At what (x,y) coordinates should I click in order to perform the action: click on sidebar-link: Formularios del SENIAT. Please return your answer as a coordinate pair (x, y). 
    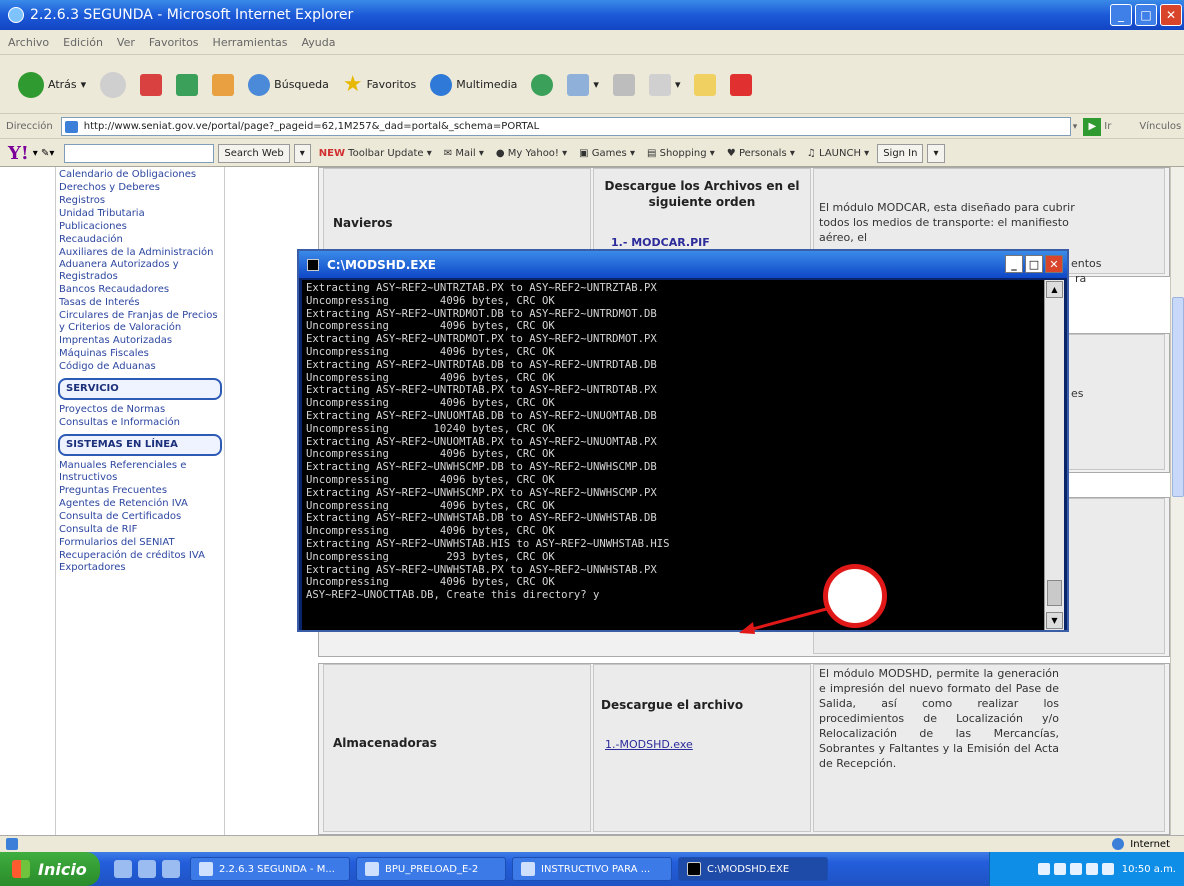
    Looking at the image, I should click on (140, 543).